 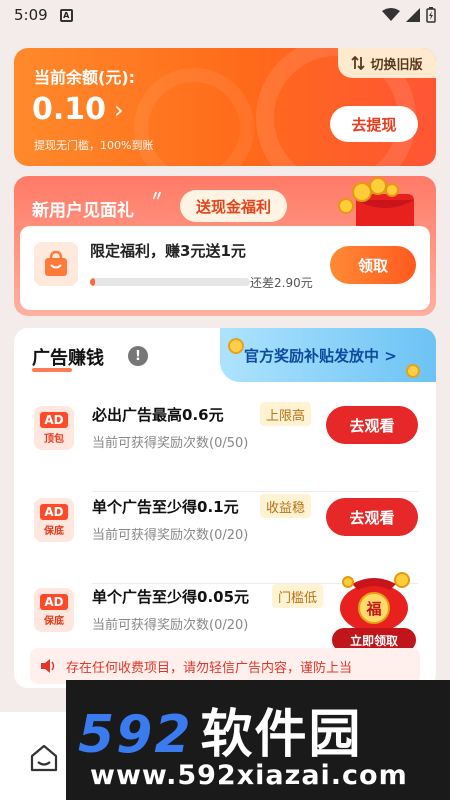 What do you see at coordinates (413, 15) in the screenshot?
I see `signal-icon` at bounding box center [413, 15].